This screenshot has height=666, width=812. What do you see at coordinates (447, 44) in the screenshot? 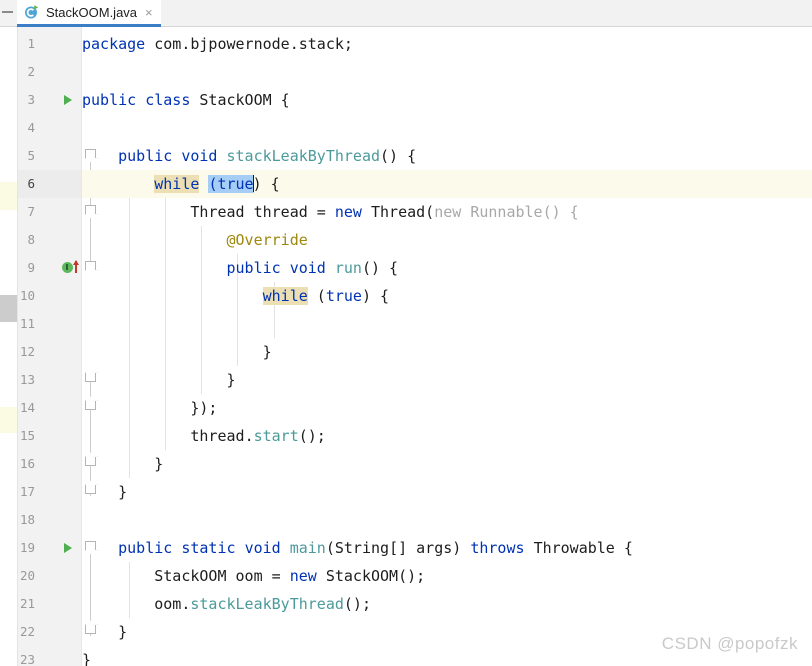
I see `code-line: package com.bjpowernode.stack;` at bounding box center [447, 44].